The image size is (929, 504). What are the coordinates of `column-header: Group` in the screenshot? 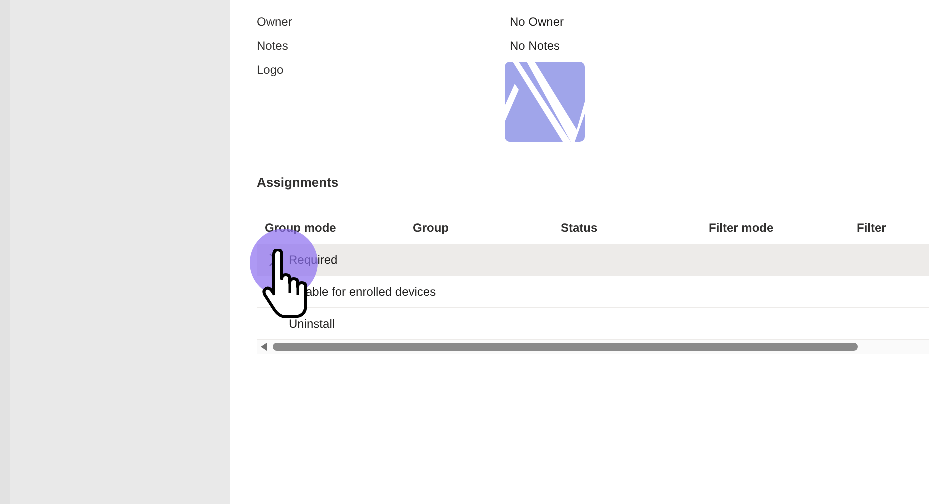 It's located at (479, 228).